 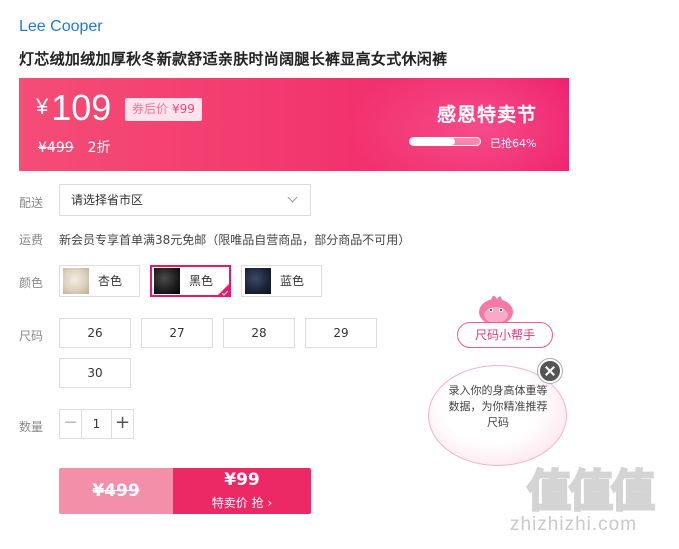 I want to click on color-option-black: 黑色, so click(x=190, y=281).